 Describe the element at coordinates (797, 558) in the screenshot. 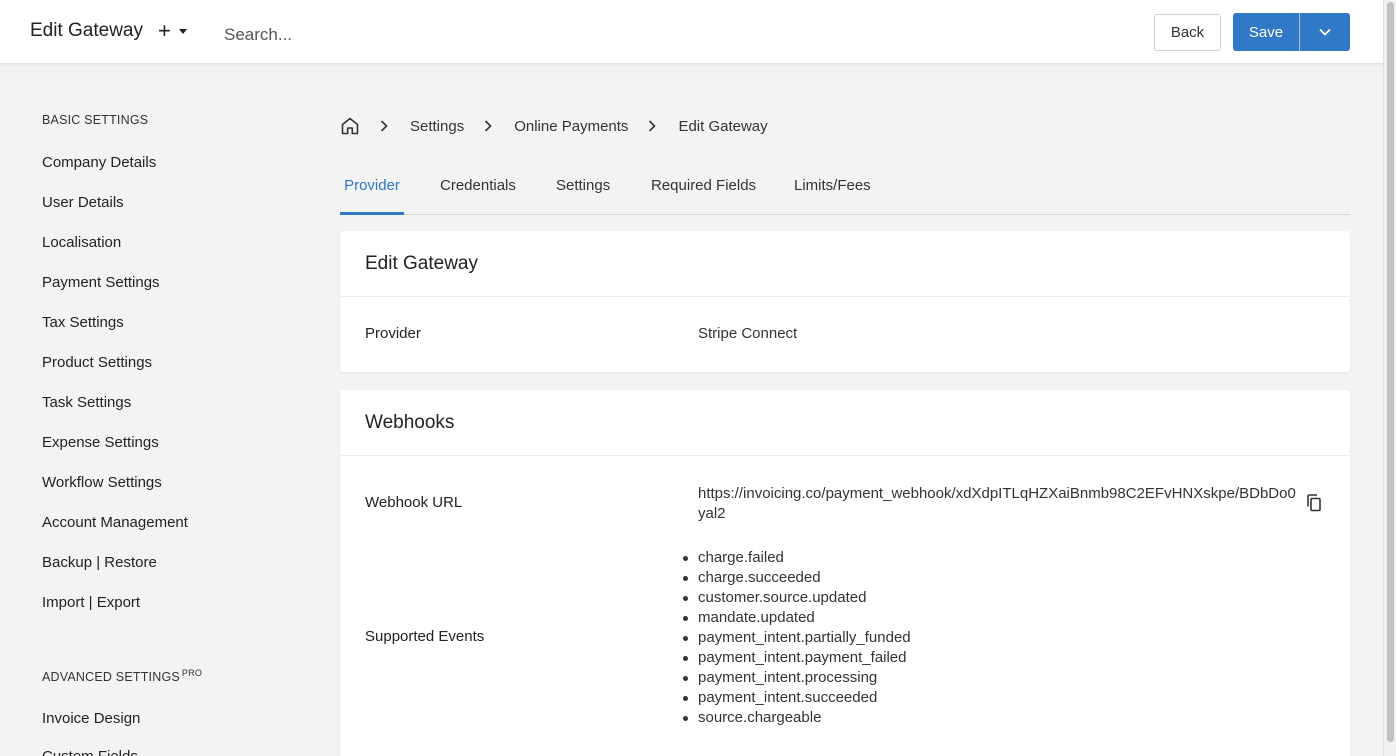

I see `list-item: charge.failed` at that location.